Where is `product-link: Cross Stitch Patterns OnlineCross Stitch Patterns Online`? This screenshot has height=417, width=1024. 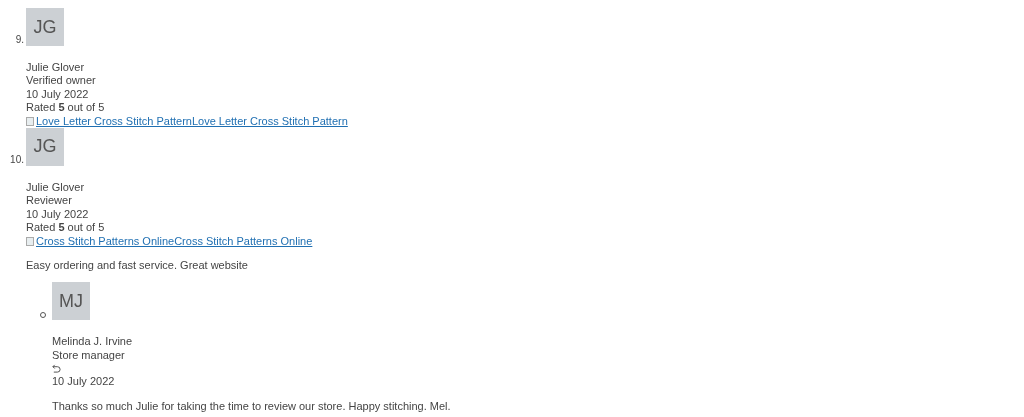
product-link: Cross Stitch Patterns OnlineCross Stitch Patterns Online is located at coordinates (169, 241).